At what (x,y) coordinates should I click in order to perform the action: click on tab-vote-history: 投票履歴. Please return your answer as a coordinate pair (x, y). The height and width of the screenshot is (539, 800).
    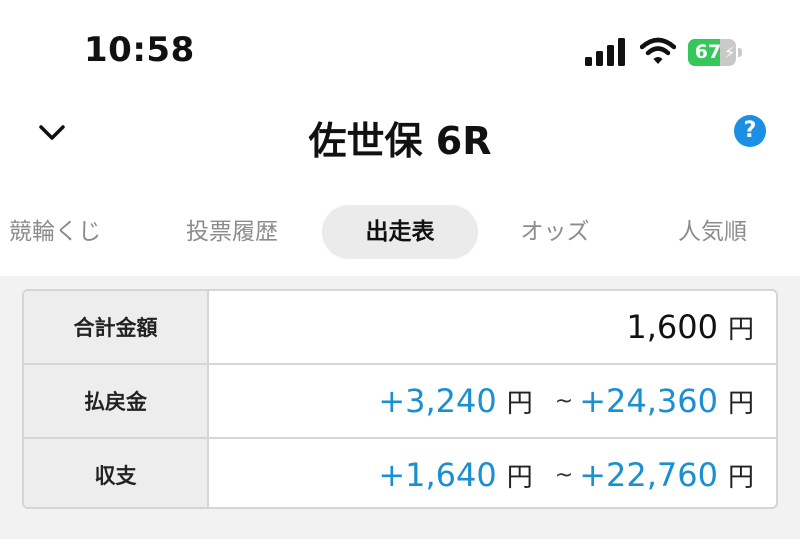
    Looking at the image, I should click on (232, 232).